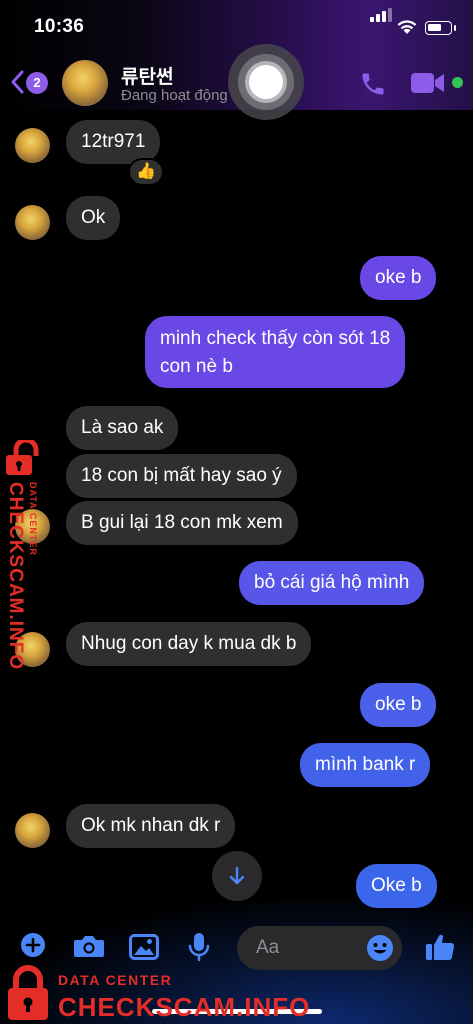  What do you see at coordinates (196, 366) in the screenshot?
I see `message-line: con nè b` at bounding box center [196, 366].